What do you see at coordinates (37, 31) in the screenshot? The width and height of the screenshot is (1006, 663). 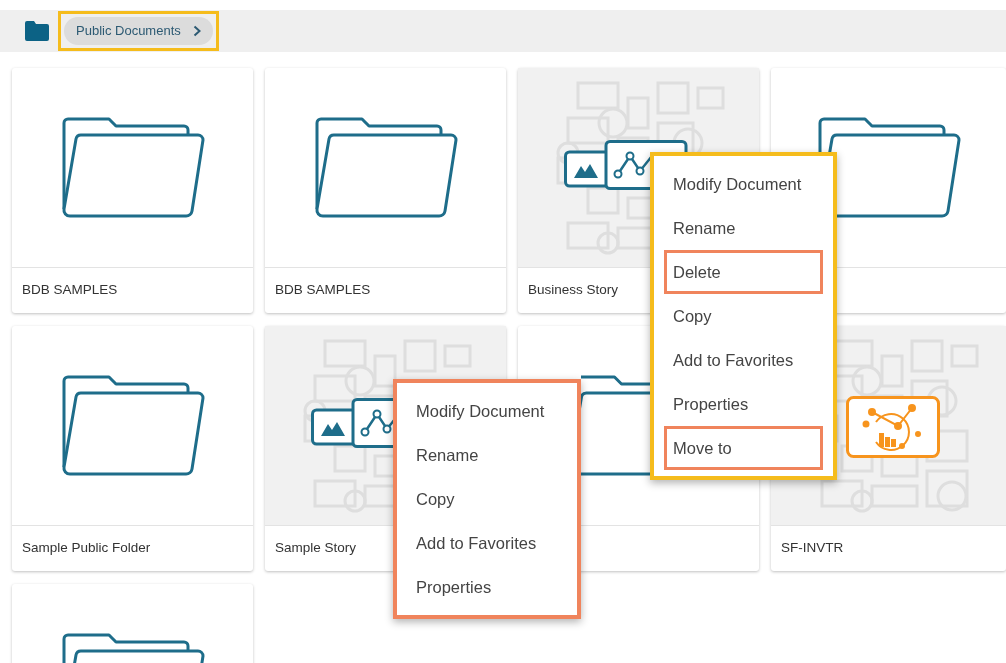 I see `folder-icon` at bounding box center [37, 31].